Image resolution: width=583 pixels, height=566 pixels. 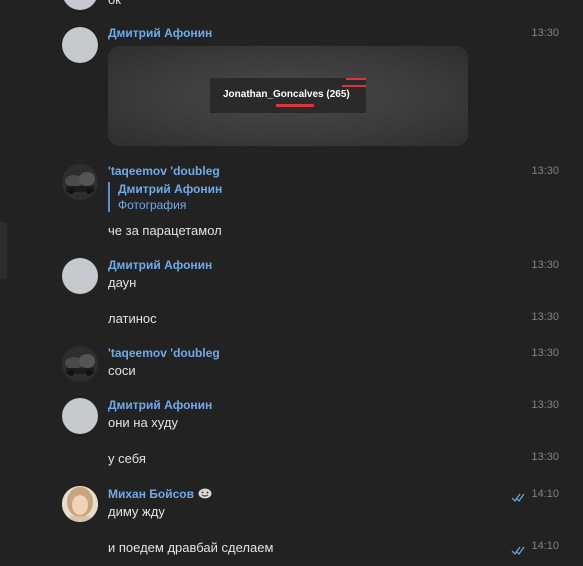 What do you see at coordinates (136, 511) in the screenshot?
I see `message-text: диму жду` at bounding box center [136, 511].